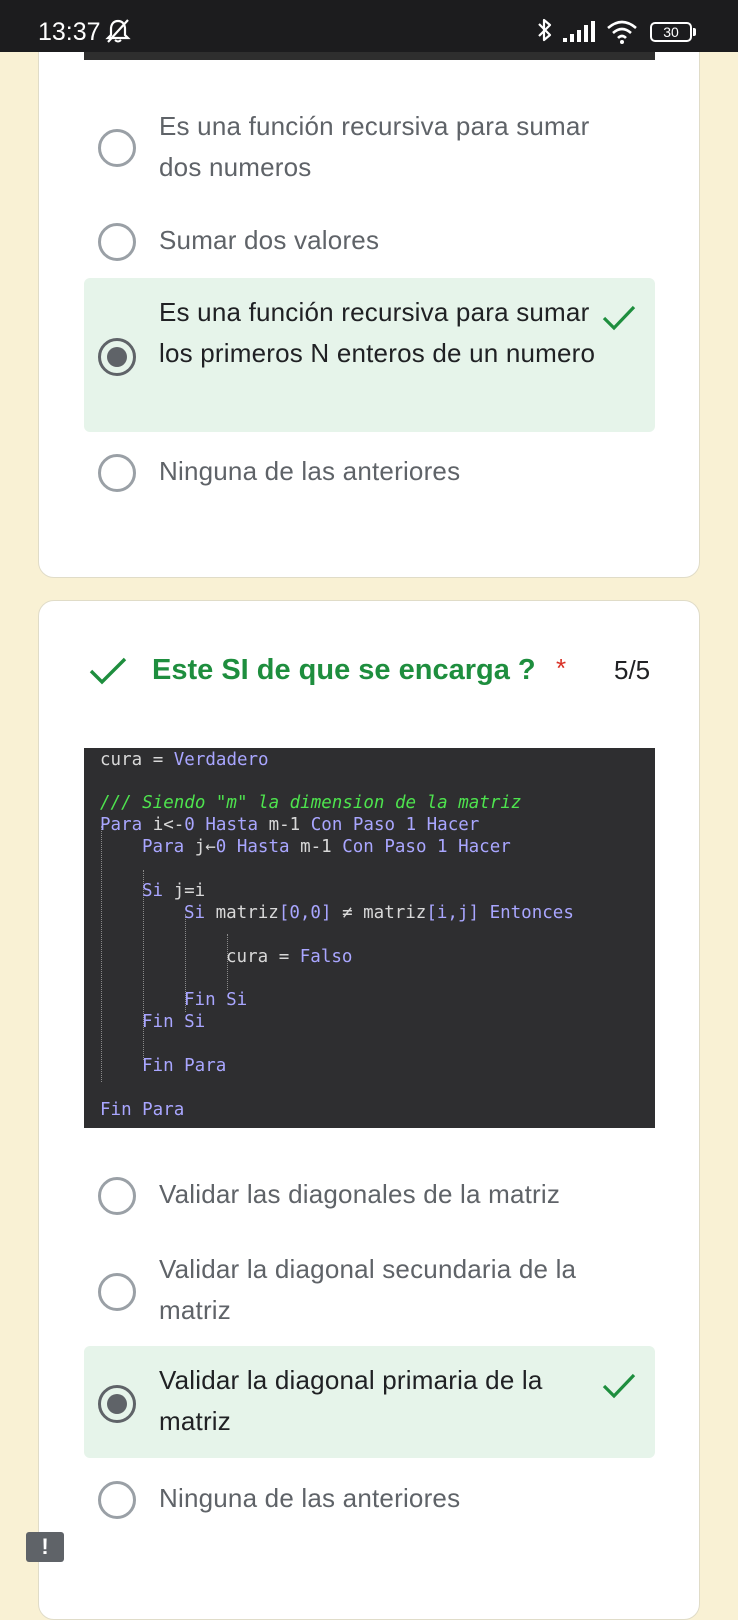 The height and width of the screenshot is (1620, 738). Describe the element at coordinates (269, 240) in the screenshot. I see `option-label: Sumar dos valores` at that location.